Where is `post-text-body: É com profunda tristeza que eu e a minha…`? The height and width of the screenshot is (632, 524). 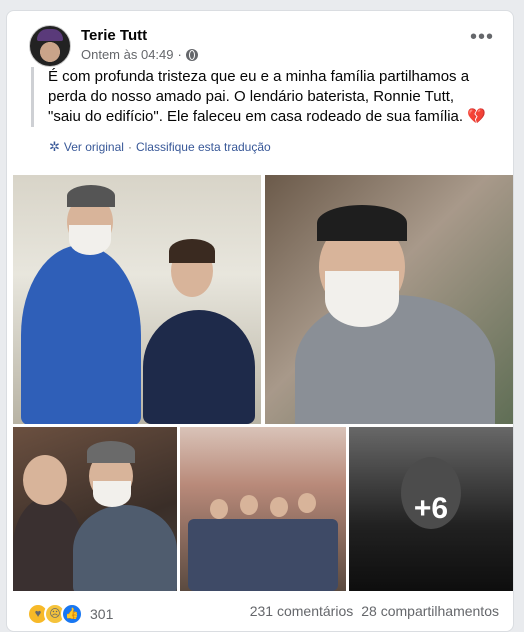 post-text-body: É com profunda tristeza que eu e a minha… is located at coordinates (259, 96).